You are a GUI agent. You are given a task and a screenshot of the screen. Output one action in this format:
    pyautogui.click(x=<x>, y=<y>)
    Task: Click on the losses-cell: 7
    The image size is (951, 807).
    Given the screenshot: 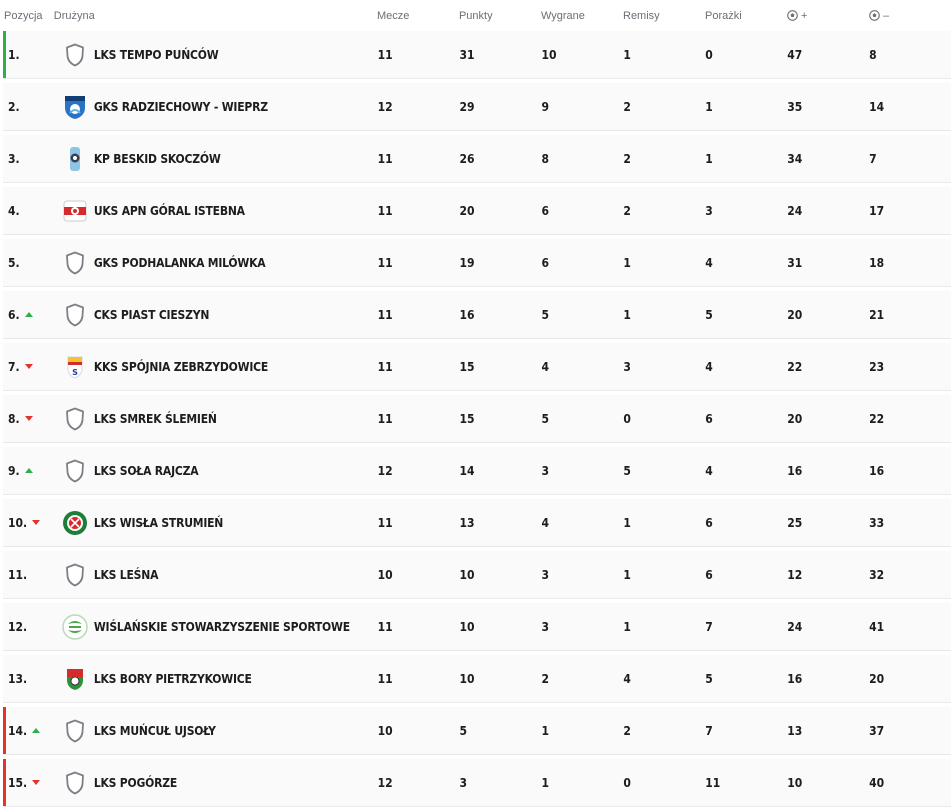 What is the action you would take?
    pyautogui.click(x=709, y=730)
    